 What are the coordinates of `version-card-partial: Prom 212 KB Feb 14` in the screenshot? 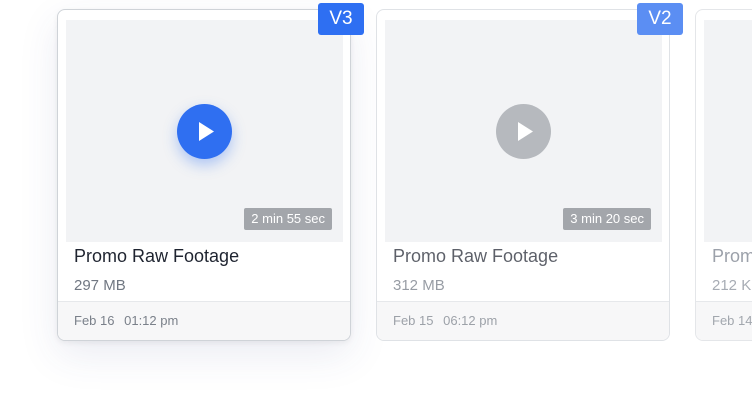 It's located at (723, 175).